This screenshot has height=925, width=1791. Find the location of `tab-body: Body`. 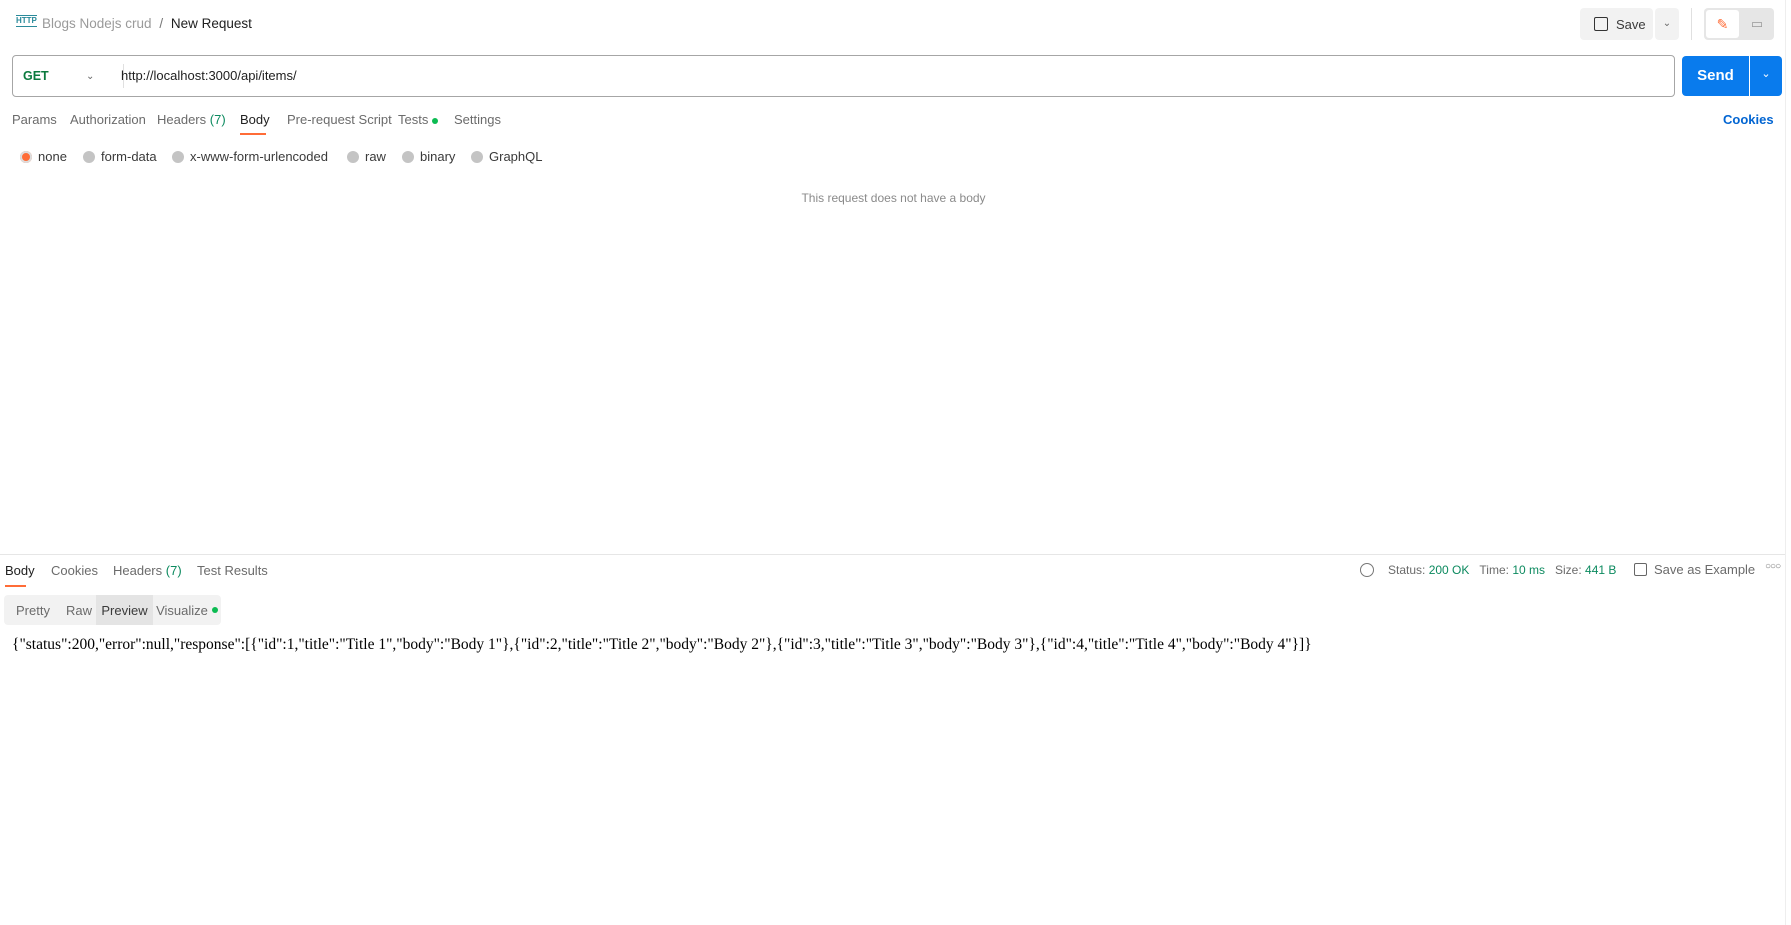

tab-body: Body is located at coordinates (255, 119).